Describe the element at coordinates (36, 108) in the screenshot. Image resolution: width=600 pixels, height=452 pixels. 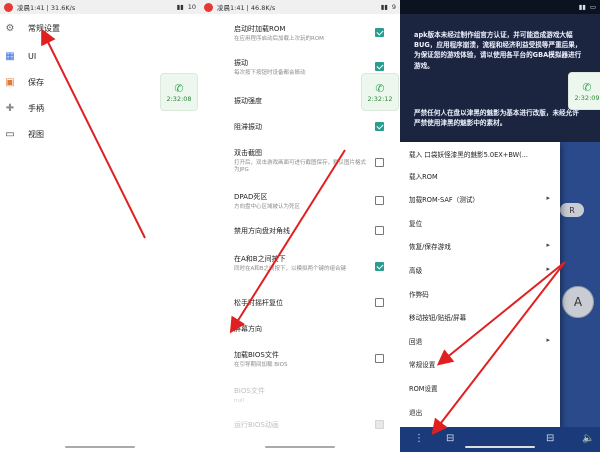
I see `nav-item-label: 手柄` at that location.